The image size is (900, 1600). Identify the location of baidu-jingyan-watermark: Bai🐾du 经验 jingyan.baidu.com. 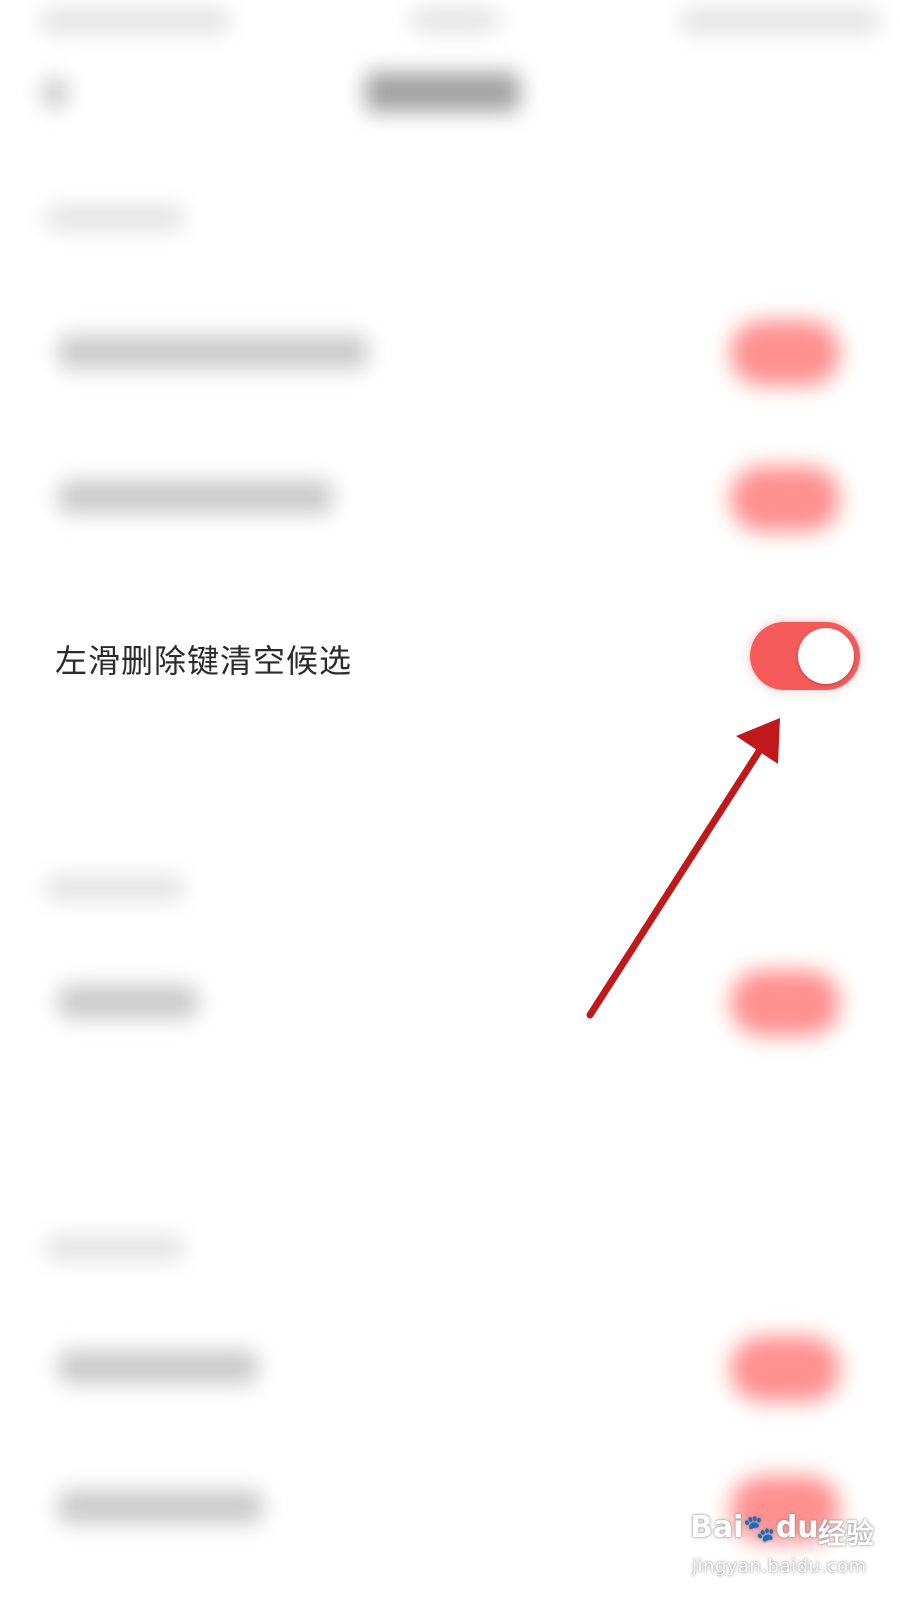
(790, 1547).